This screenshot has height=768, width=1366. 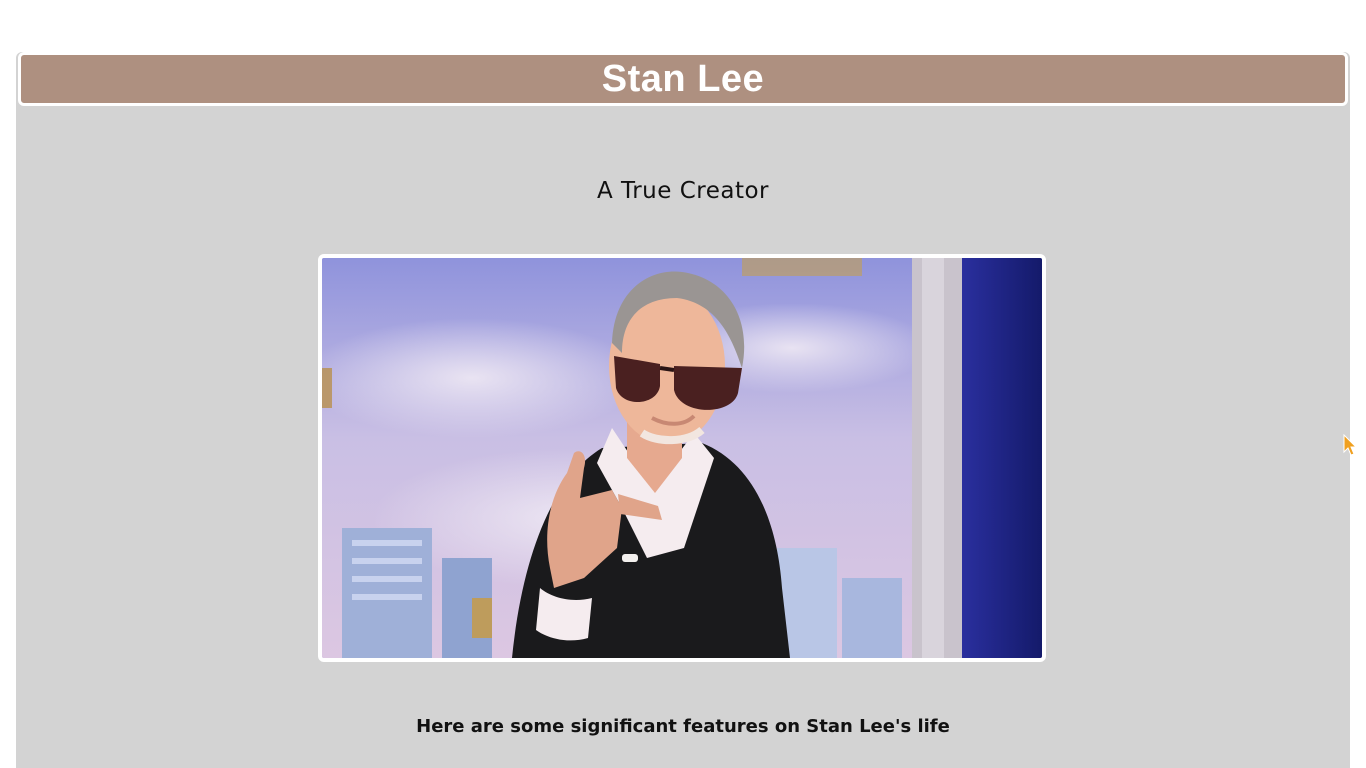 I want to click on mouse-pointer-icon, so click(x=1350, y=445).